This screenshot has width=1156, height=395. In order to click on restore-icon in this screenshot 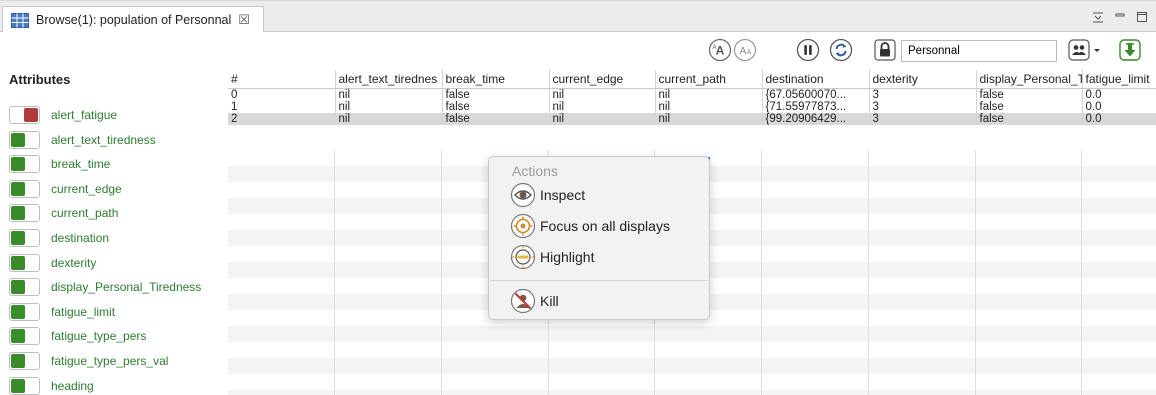, I will do `click(1098, 17)`.